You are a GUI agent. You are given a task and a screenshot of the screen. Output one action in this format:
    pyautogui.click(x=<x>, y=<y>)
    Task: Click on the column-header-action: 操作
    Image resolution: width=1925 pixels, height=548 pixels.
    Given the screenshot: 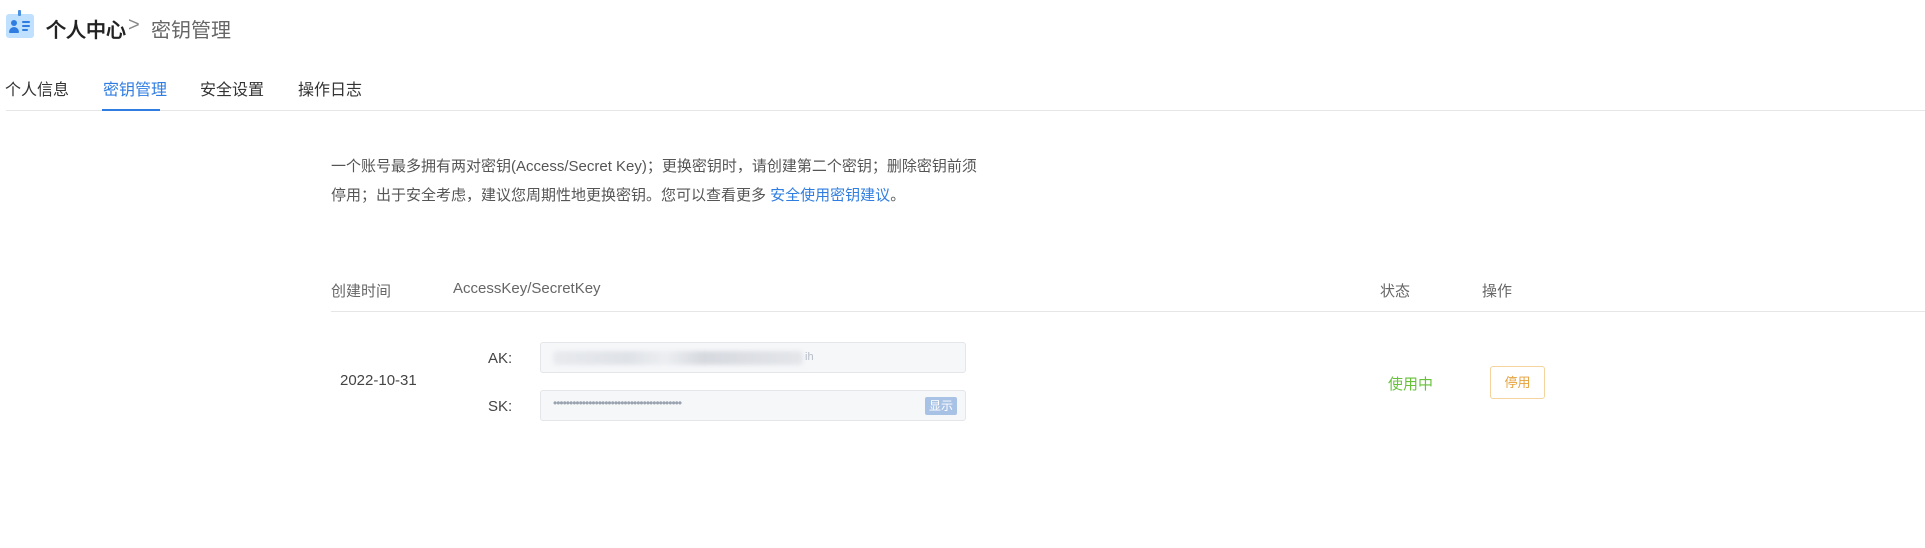 What is the action you would take?
    pyautogui.click(x=1497, y=291)
    